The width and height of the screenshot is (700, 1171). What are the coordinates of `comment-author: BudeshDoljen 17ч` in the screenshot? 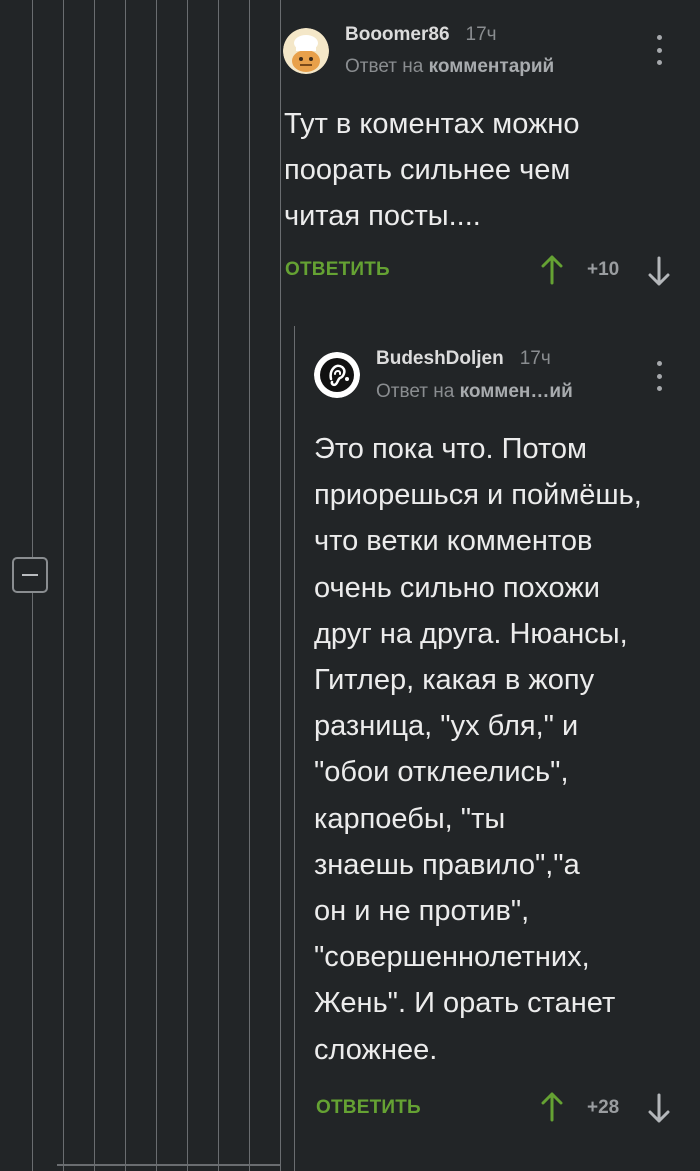 It's located at (463, 359).